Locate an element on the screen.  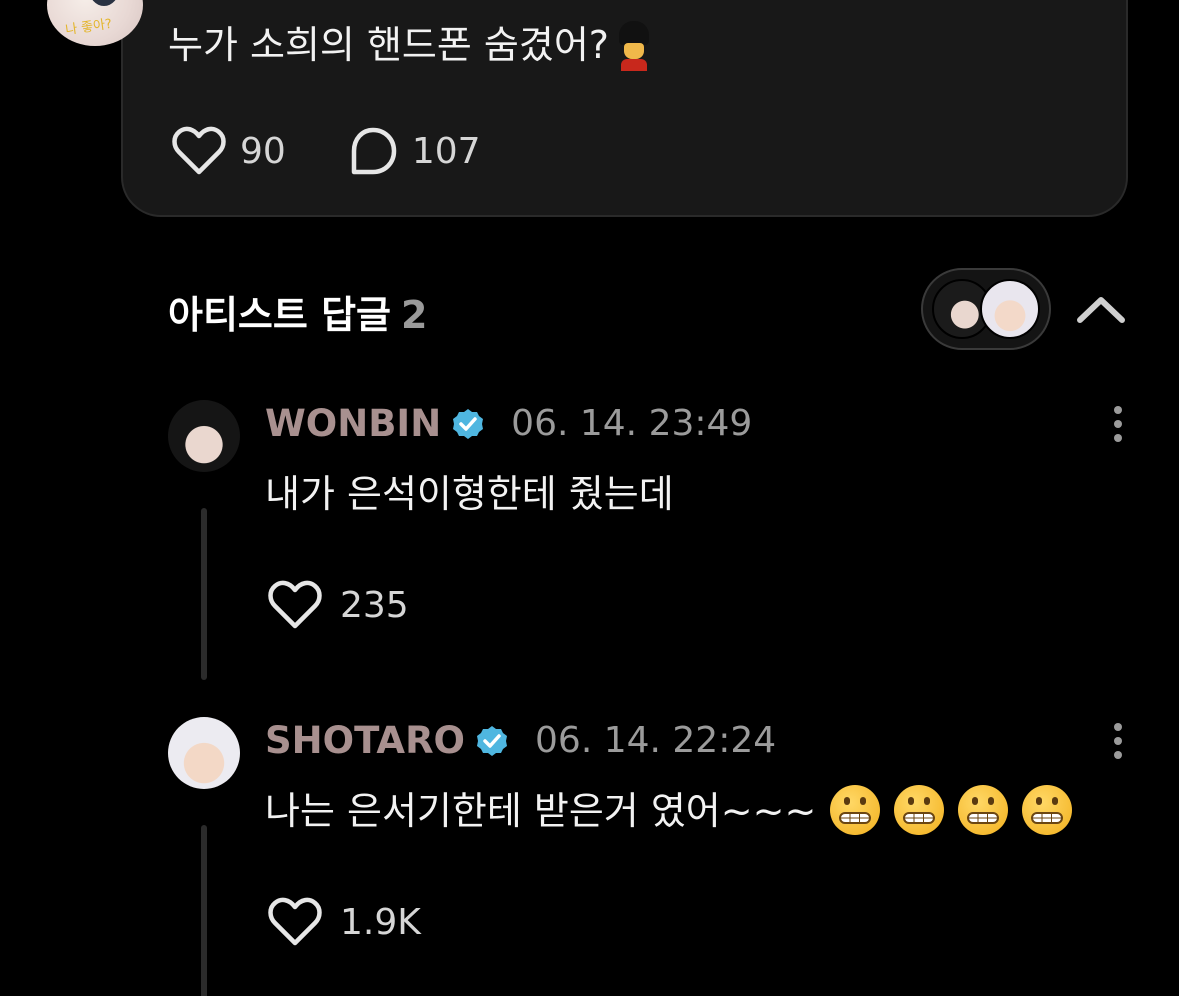
reply-timestamp: 06. 14. 22:24 is located at coordinates (656, 740).